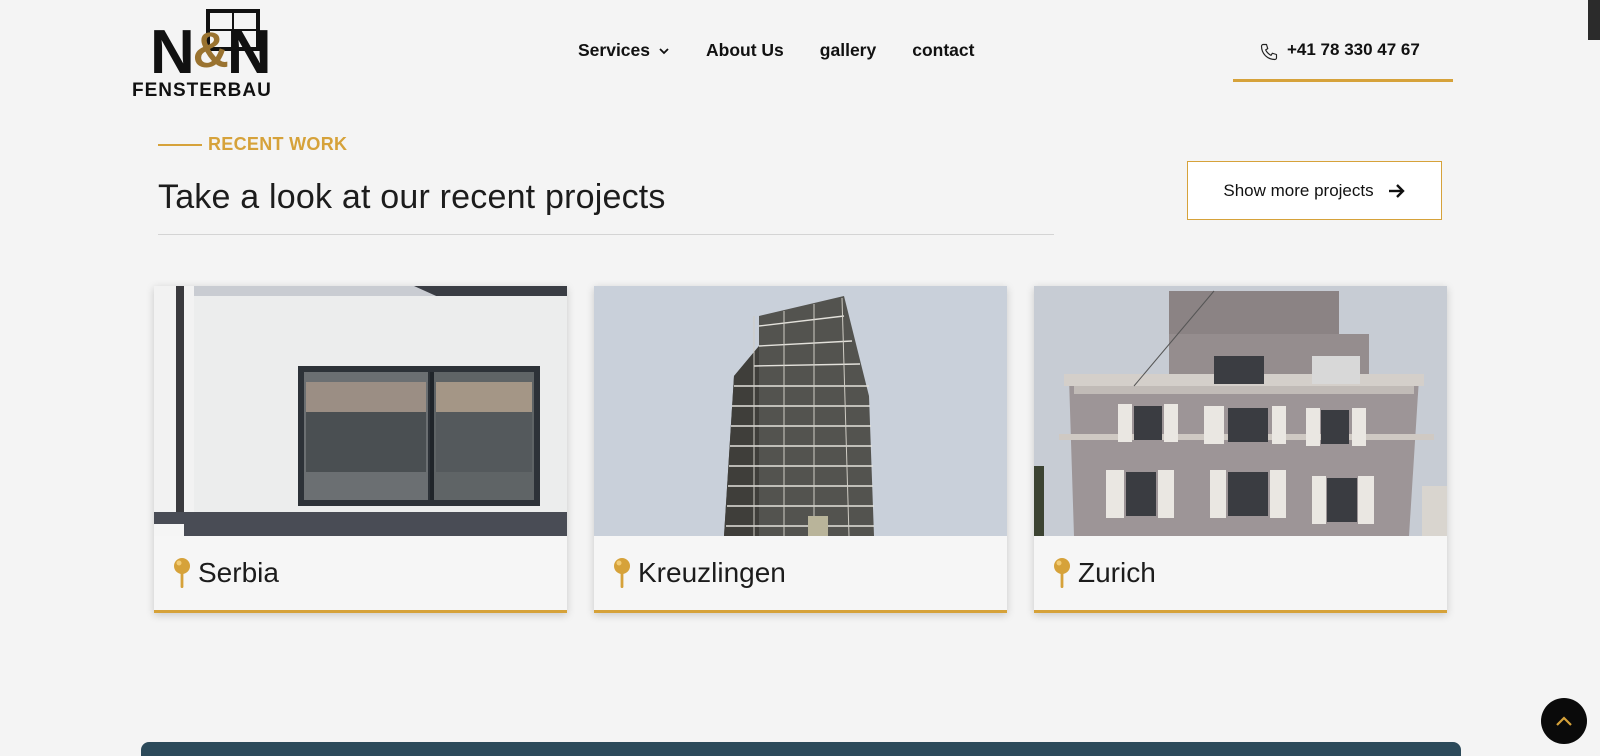 This screenshot has width=1600, height=756. Describe the element at coordinates (800, 573) in the screenshot. I see `project-label: Kreuzlingen` at that location.